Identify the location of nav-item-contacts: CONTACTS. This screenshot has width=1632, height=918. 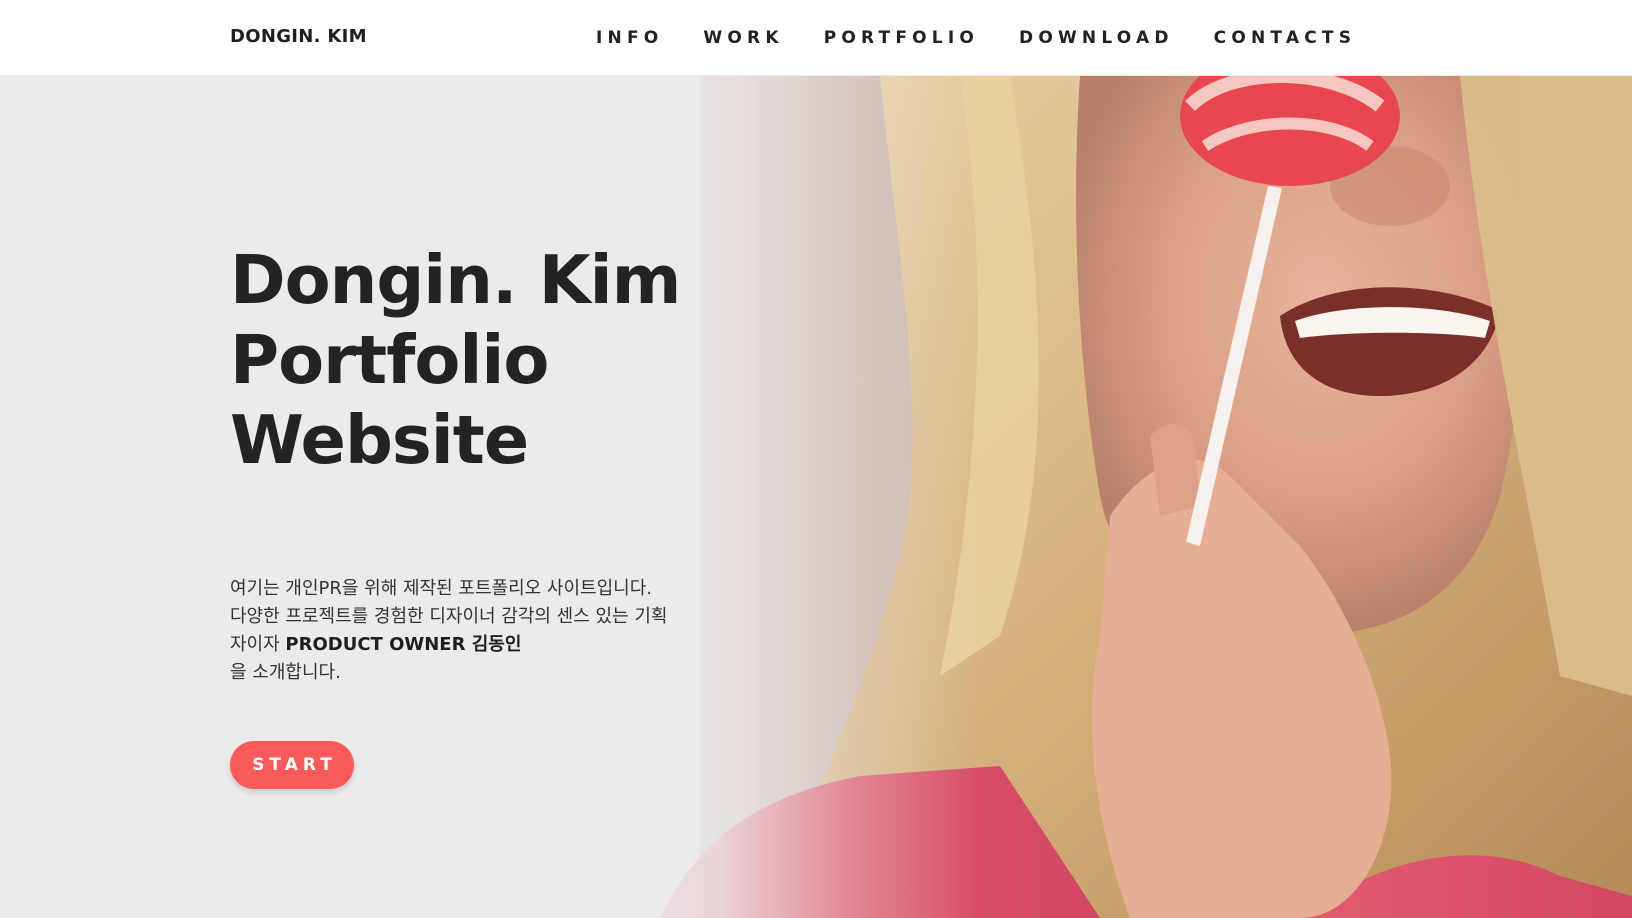
(1285, 38).